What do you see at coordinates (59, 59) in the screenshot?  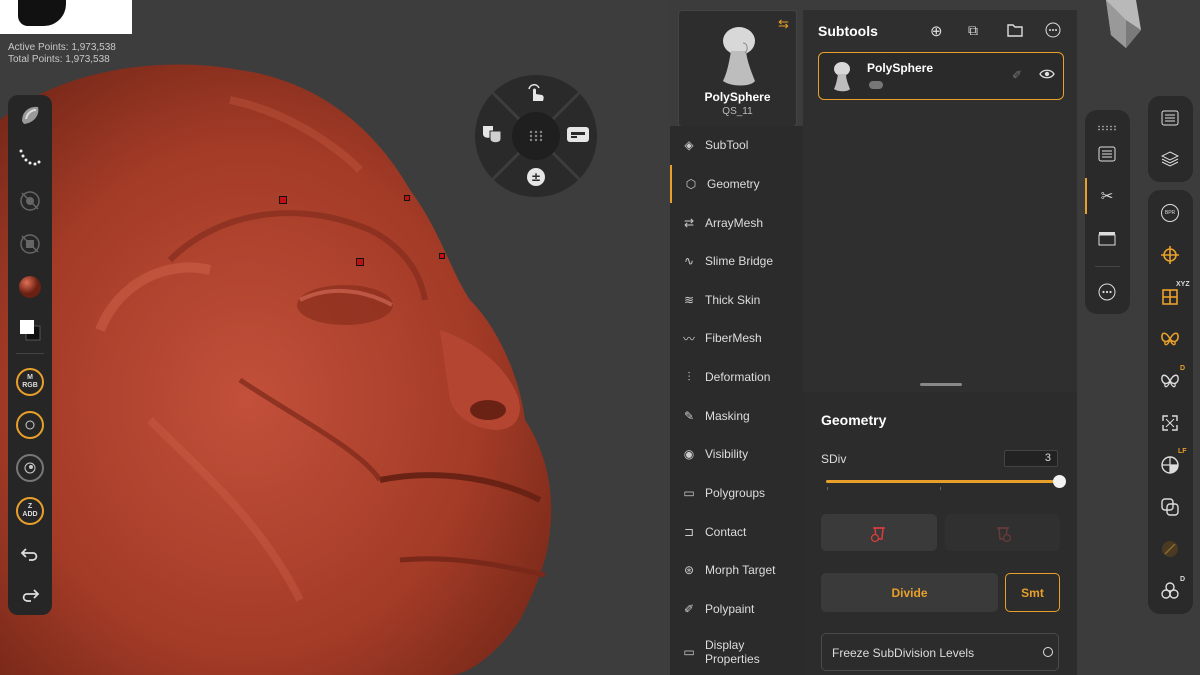 I see `total-points-stat: Total Points: 1,973,538` at bounding box center [59, 59].